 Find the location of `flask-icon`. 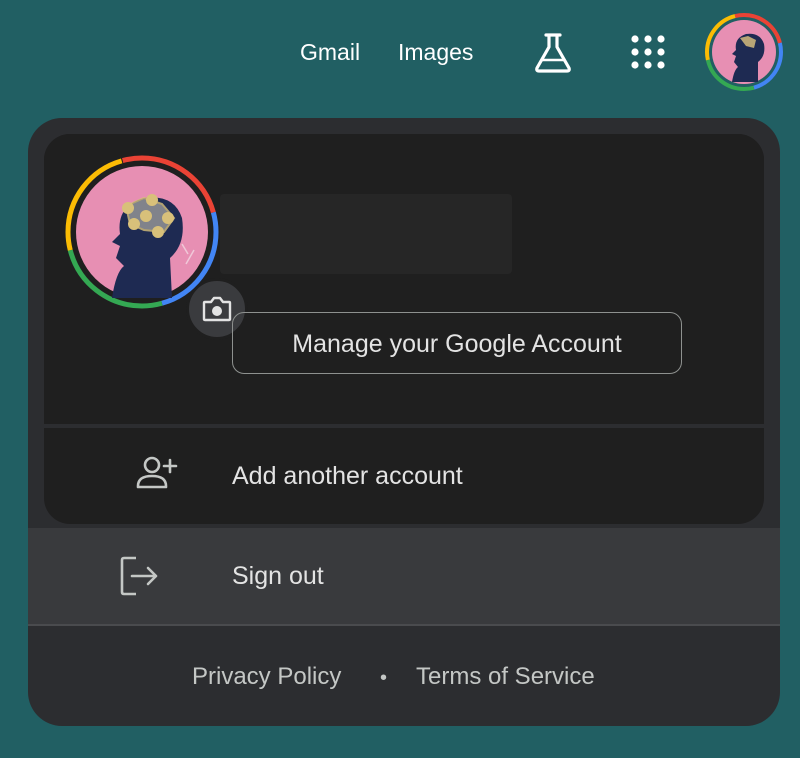

flask-icon is located at coordinates (553, 53).